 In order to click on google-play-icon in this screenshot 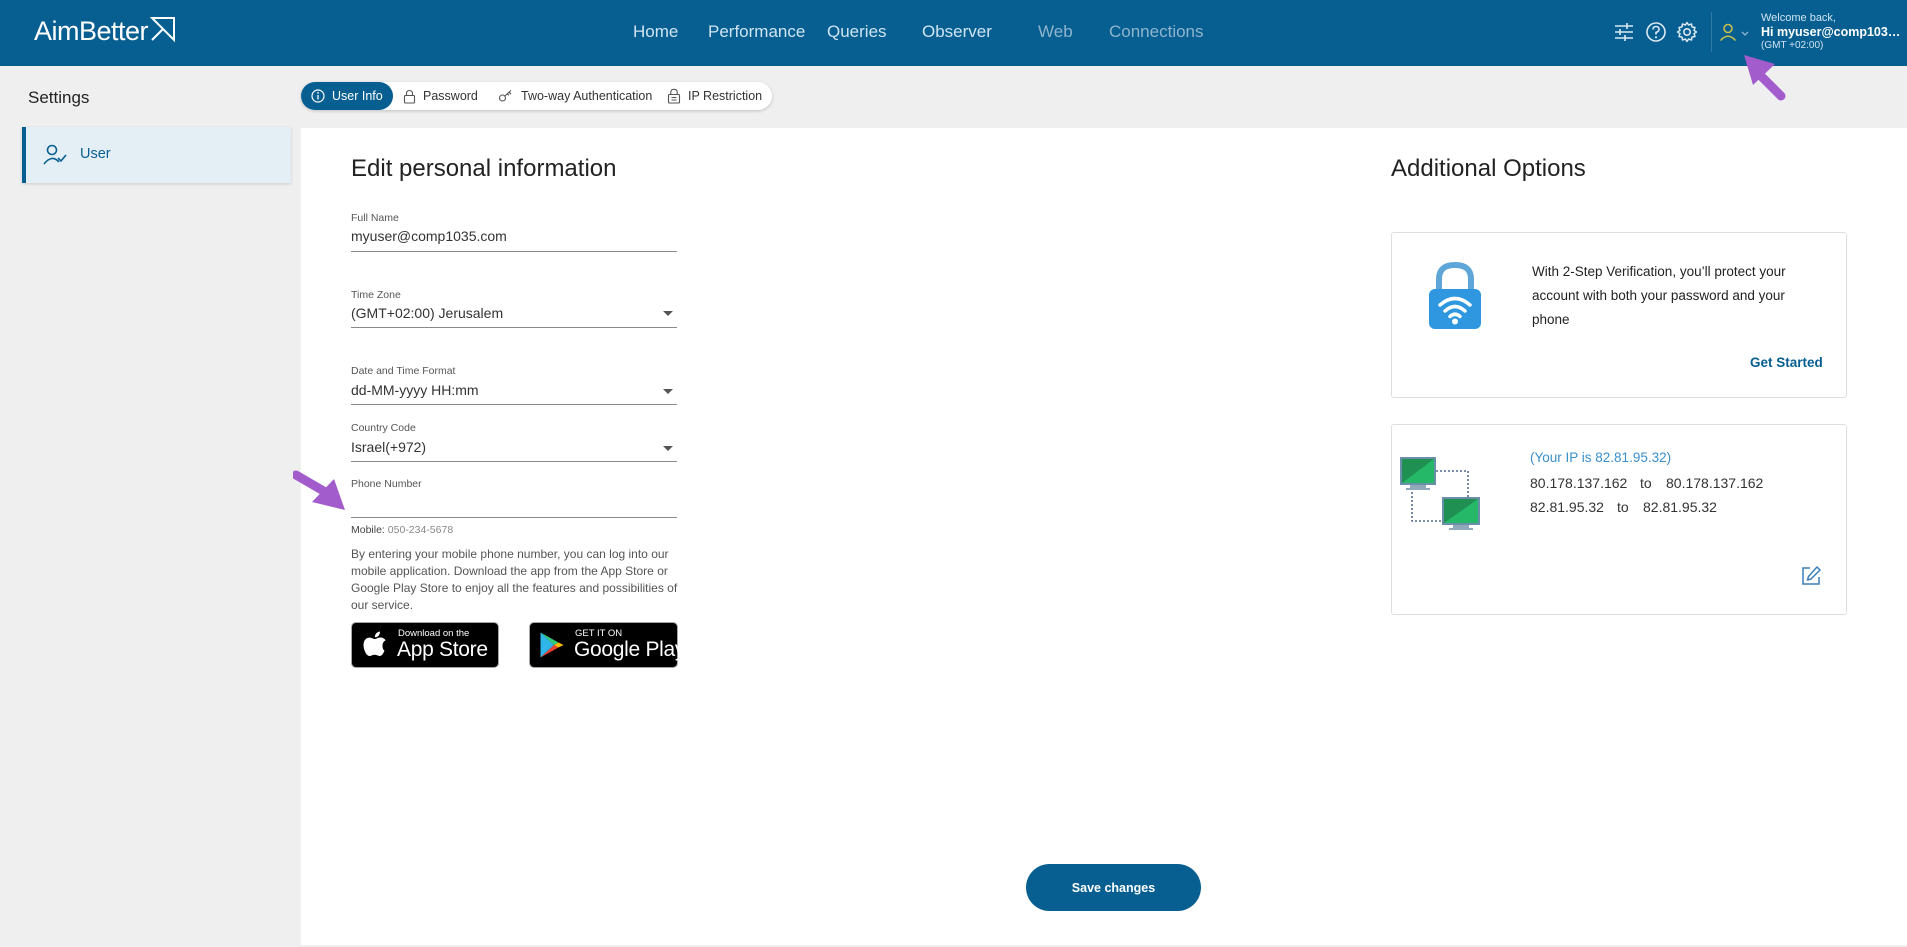, I will do `click(552, 645)`.